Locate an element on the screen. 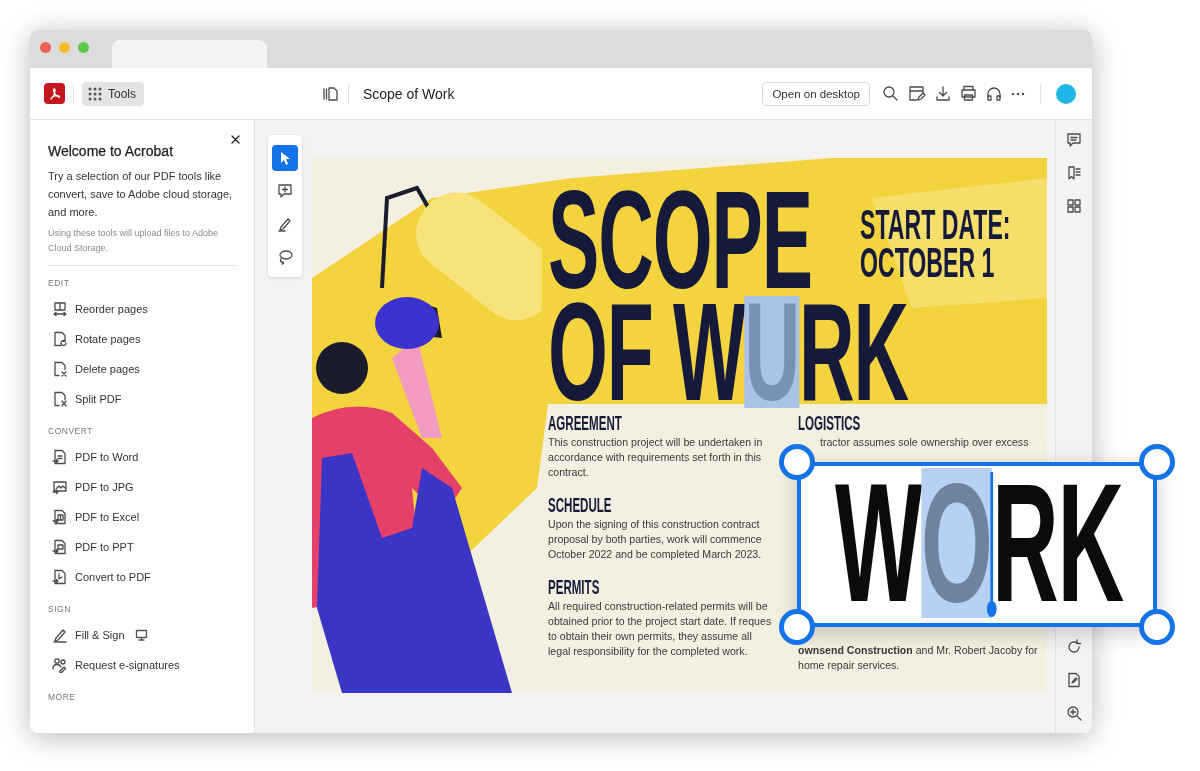  page-delete-icon is located at coordinates (60, 369).